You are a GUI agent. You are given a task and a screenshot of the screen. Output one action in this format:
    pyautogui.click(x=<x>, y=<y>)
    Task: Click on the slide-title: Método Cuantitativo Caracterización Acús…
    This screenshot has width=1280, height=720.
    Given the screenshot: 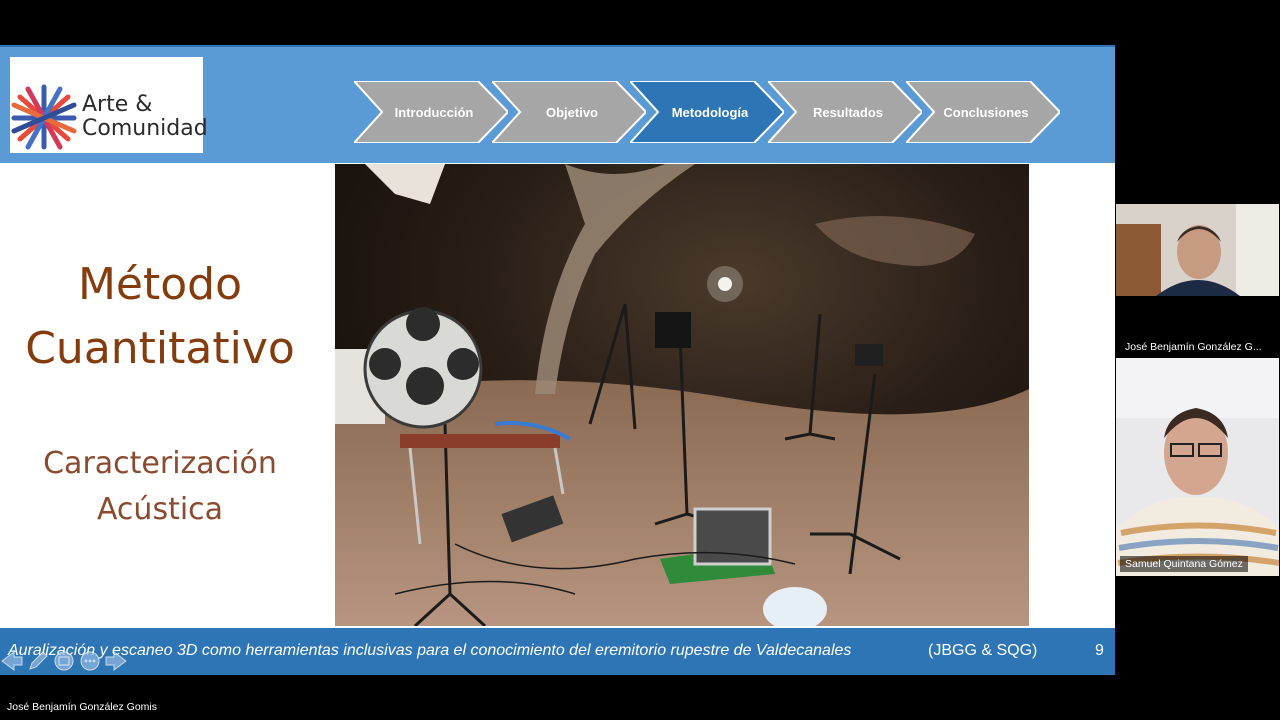 What is the action you would take?
    pyautogui.click(x=160, y=393)
    